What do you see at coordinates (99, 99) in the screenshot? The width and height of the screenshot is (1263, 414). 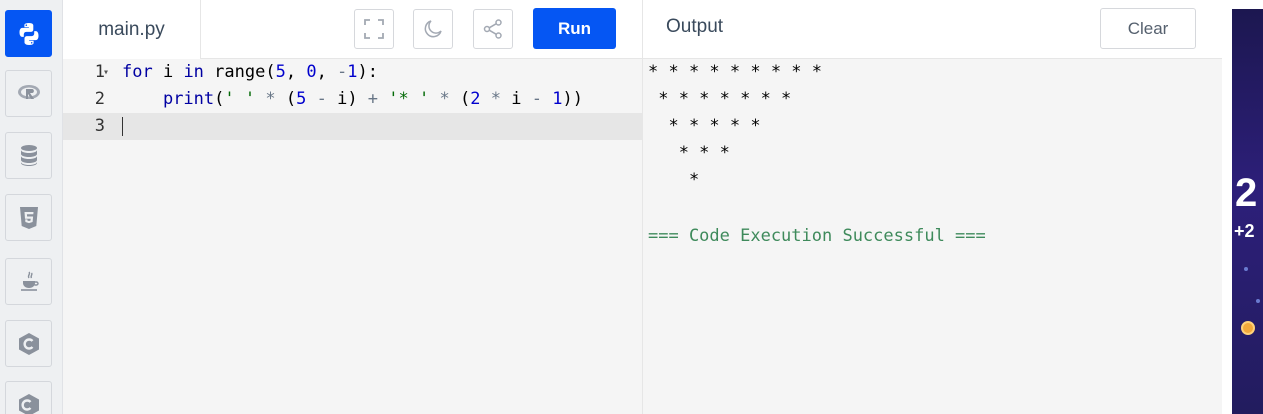 I see `line-number: 2` at bounding box center [99, 99].